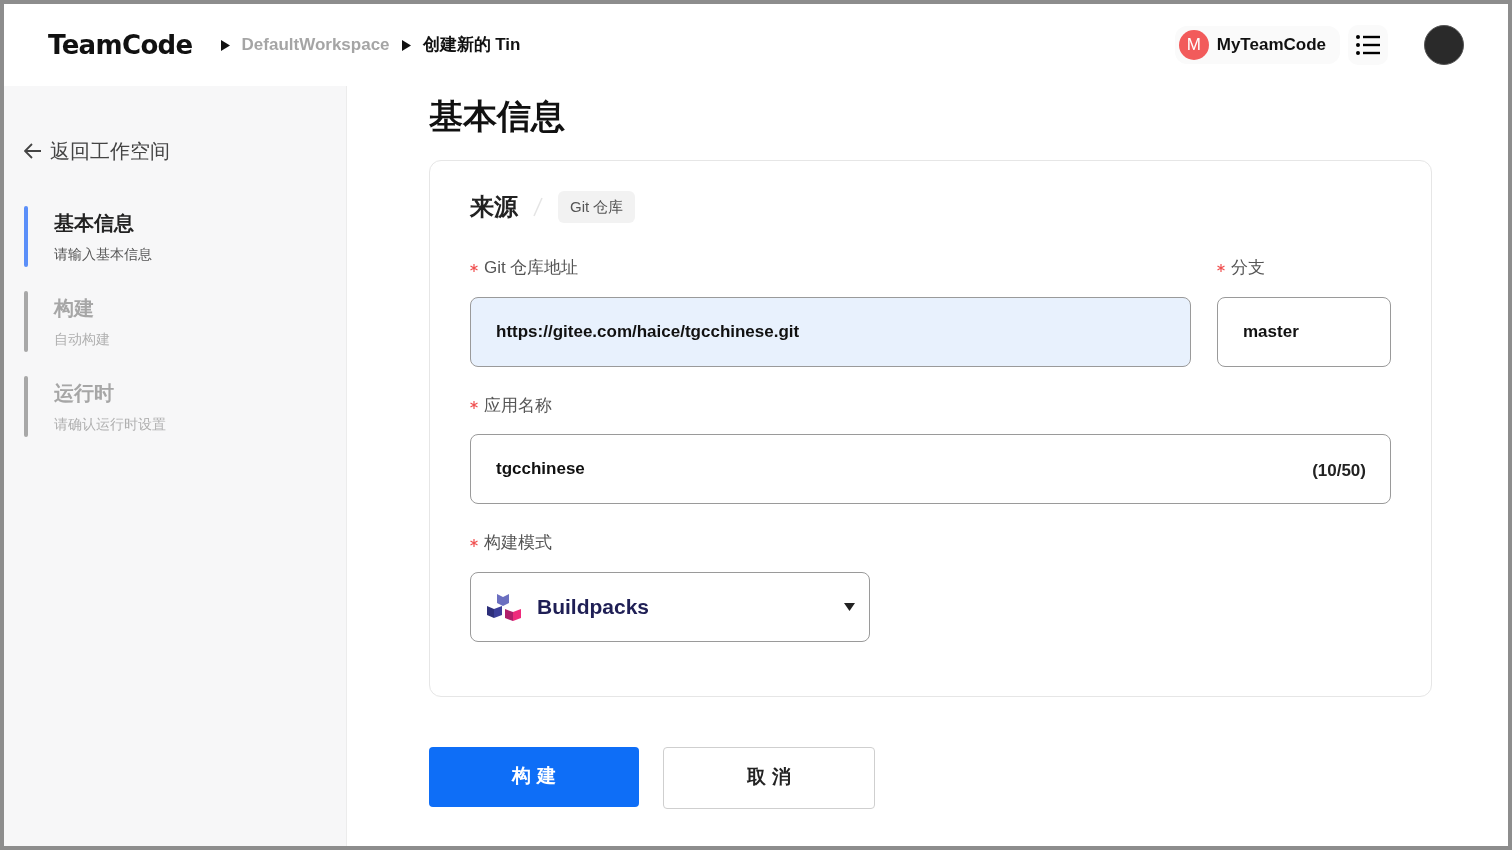 The image size is (1512, 850). Describe the element at coordinates (1444, 45) in the screenshot. I see `avatar` at that location.